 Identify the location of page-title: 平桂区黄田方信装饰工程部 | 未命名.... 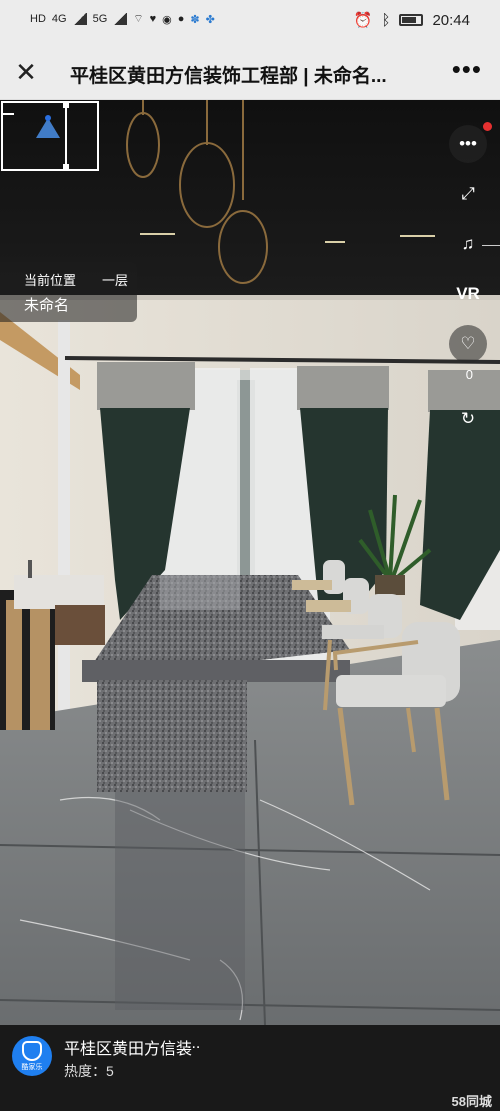
(228, 76).